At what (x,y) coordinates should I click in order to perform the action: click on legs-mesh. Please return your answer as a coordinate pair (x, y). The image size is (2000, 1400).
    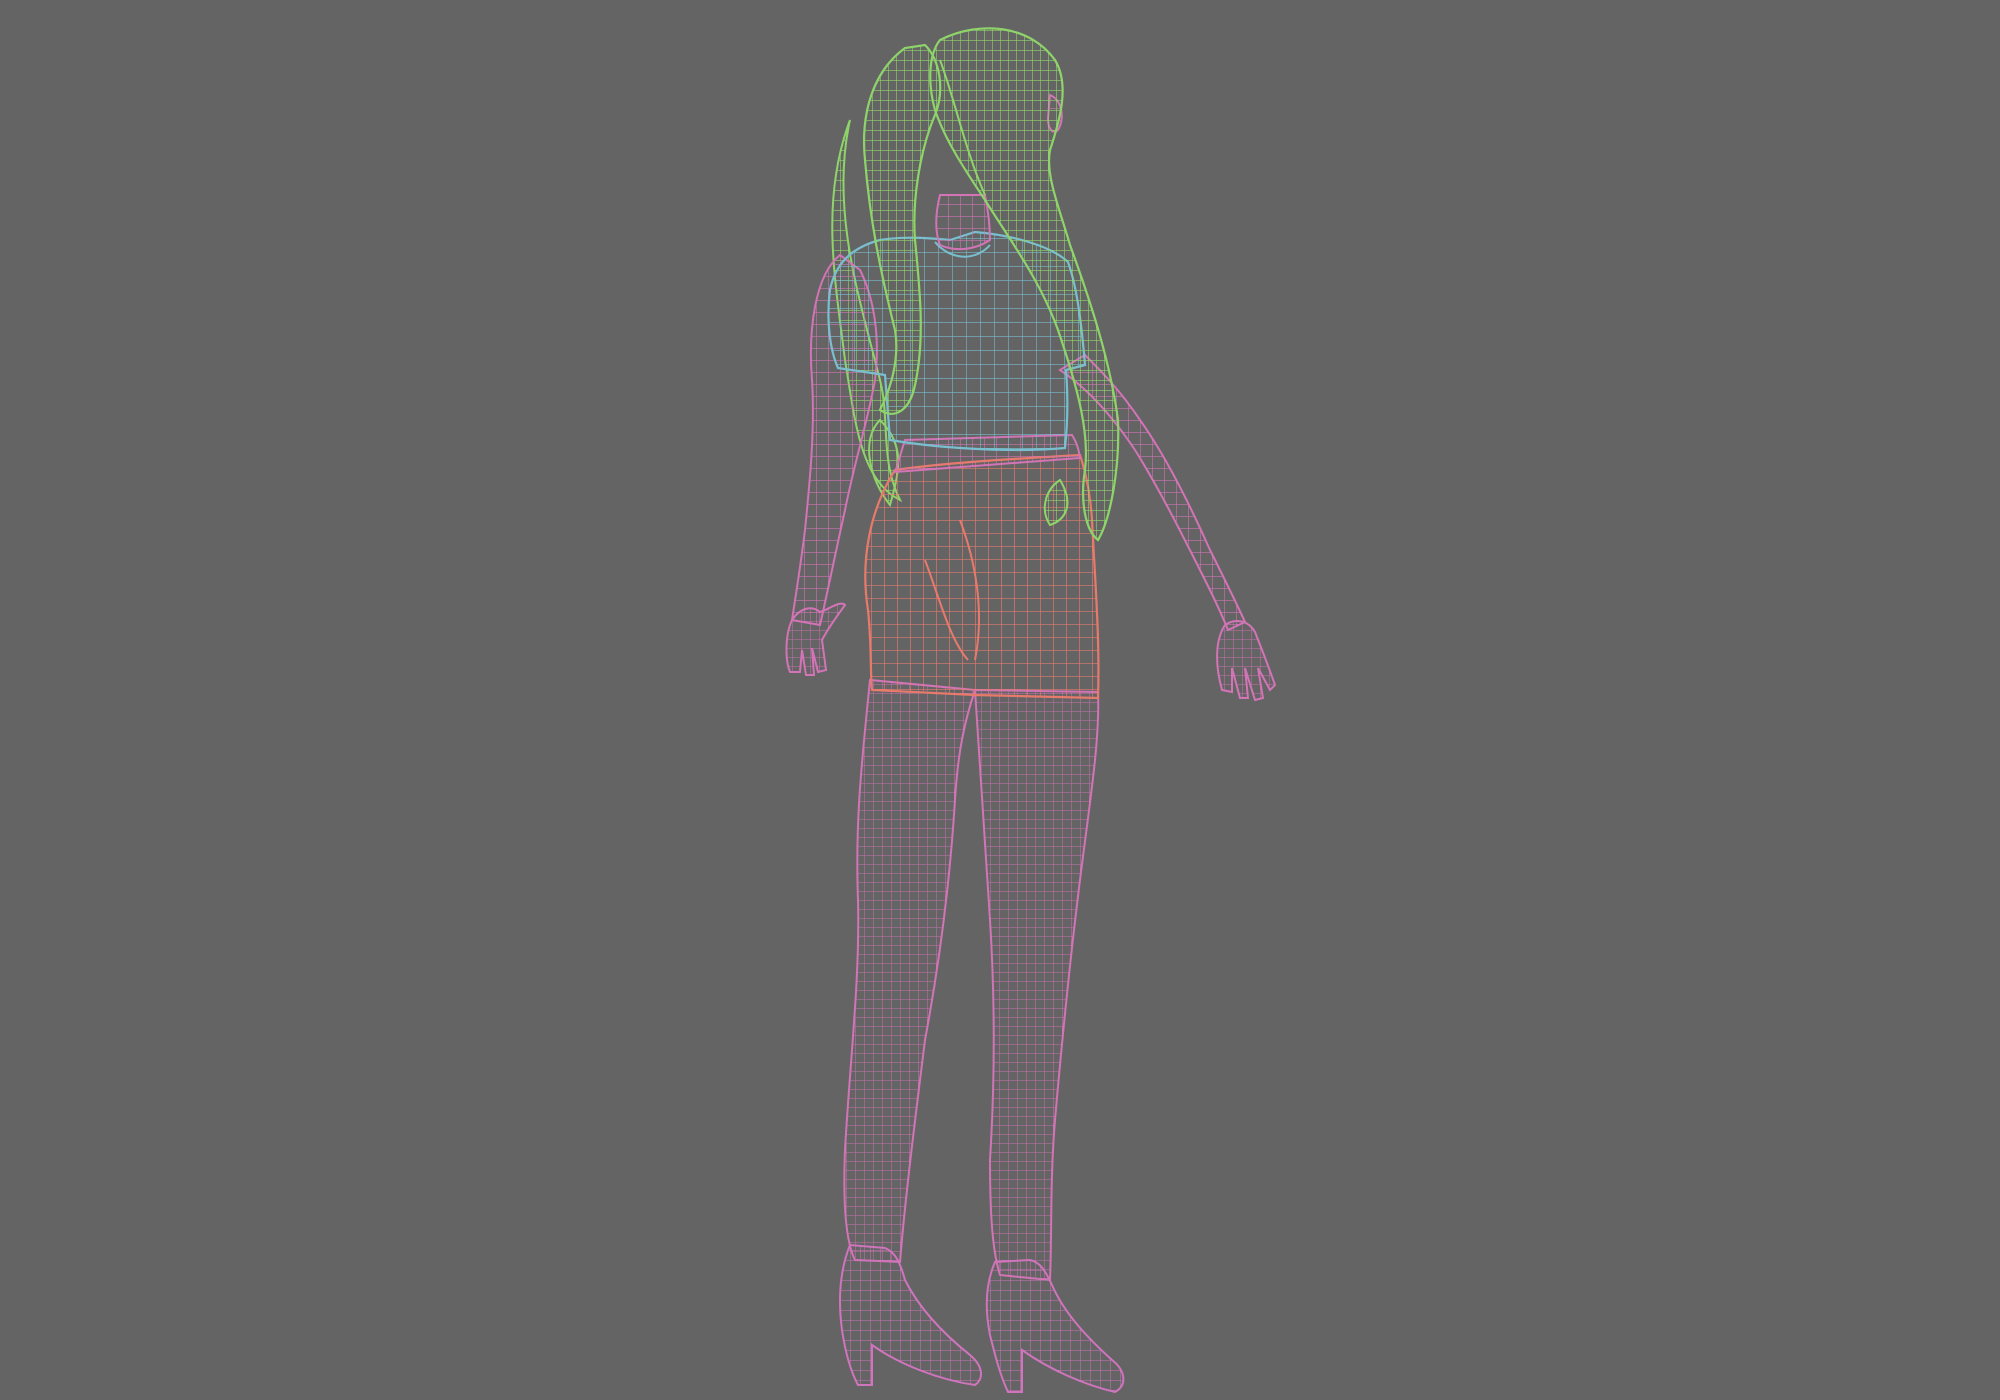
    Looking at the image, I should click on (971, 980).